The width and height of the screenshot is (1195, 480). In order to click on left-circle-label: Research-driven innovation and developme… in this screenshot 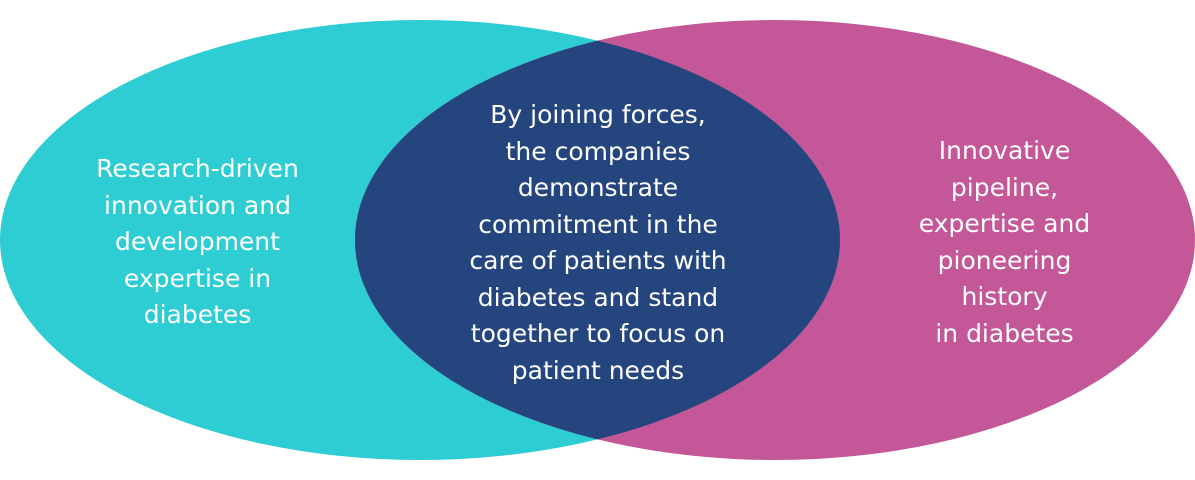, I will do `click(197, 241)`.